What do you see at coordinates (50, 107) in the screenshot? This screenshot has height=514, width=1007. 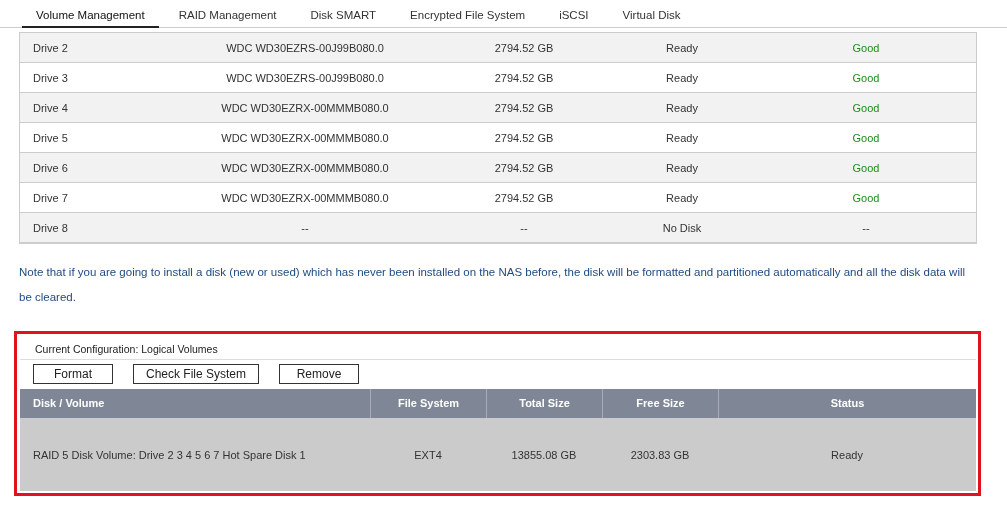 I see `table-cell-text: Drive 4` at bounding box center [50, 107].